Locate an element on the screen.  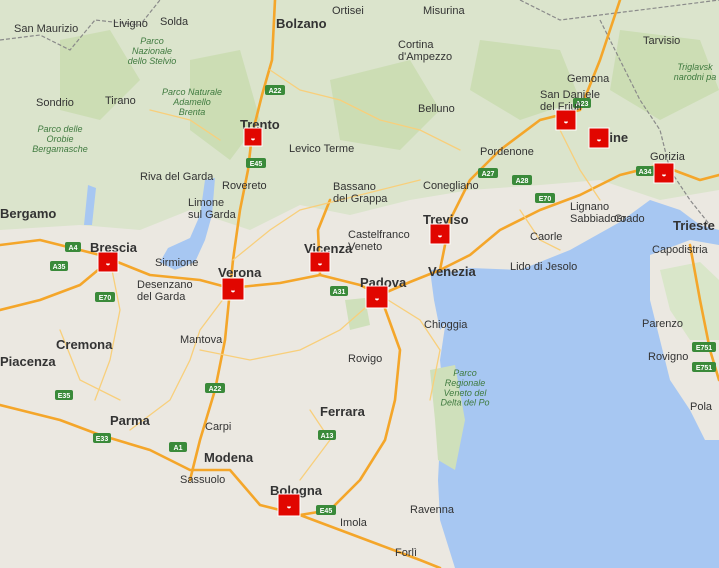
svg-text: E35 is located at coordinates (64, 396).